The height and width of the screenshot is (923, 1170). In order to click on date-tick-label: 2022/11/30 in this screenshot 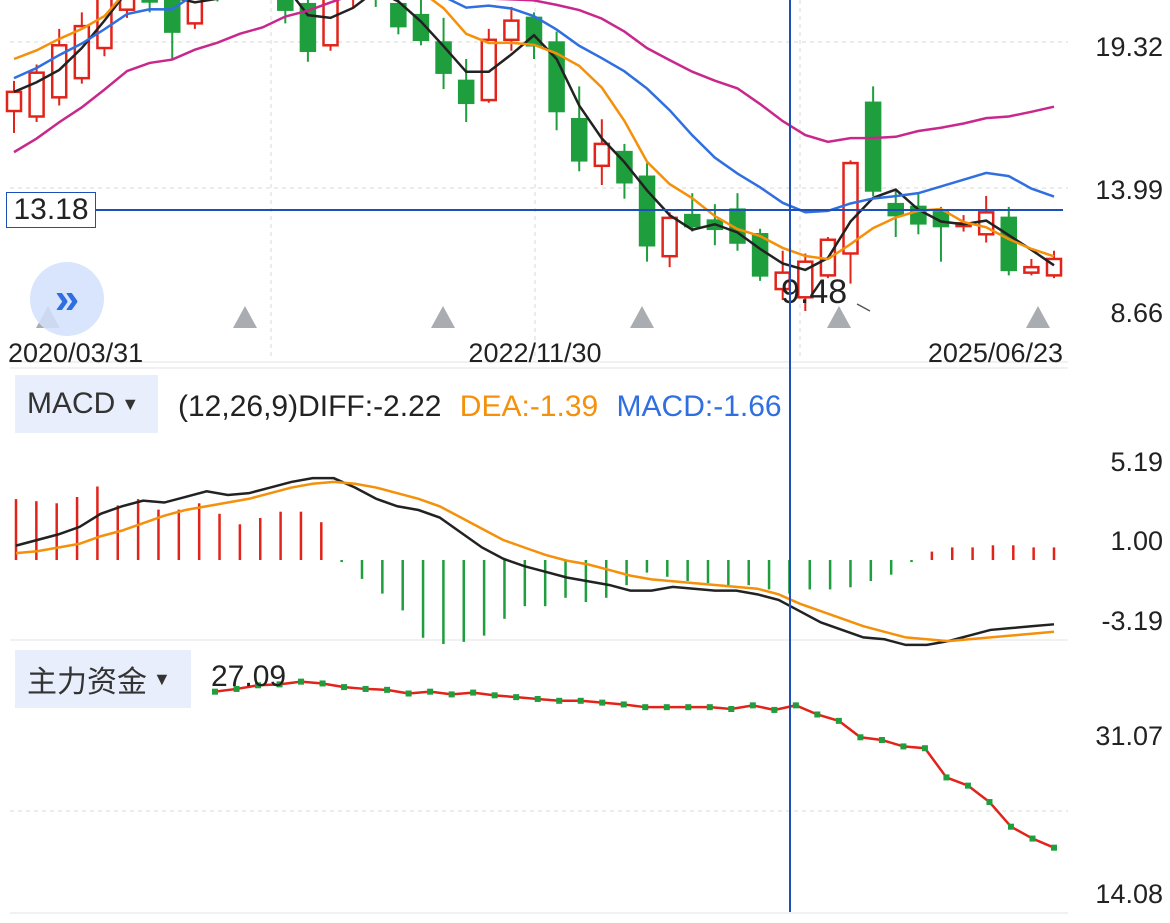, I will do `click(534, 353)`.